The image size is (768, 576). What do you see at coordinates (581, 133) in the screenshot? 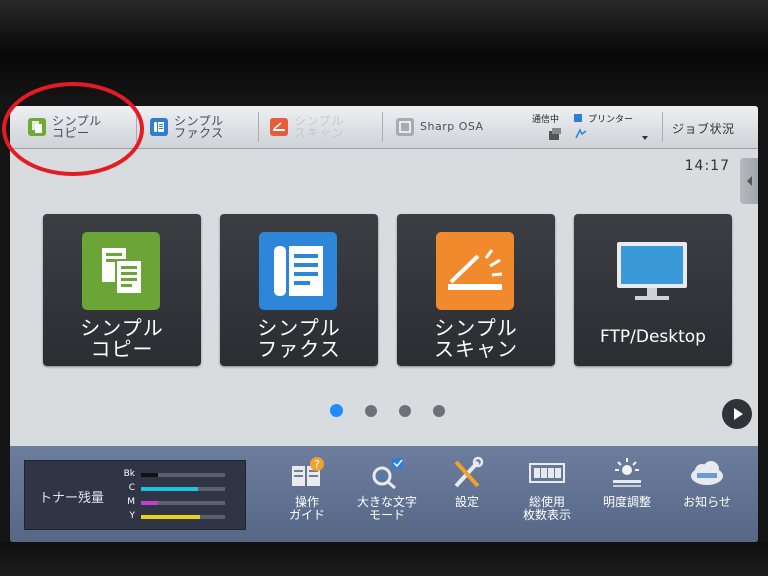
I see `printer-activity-icon` at bounding box center [581, 133].